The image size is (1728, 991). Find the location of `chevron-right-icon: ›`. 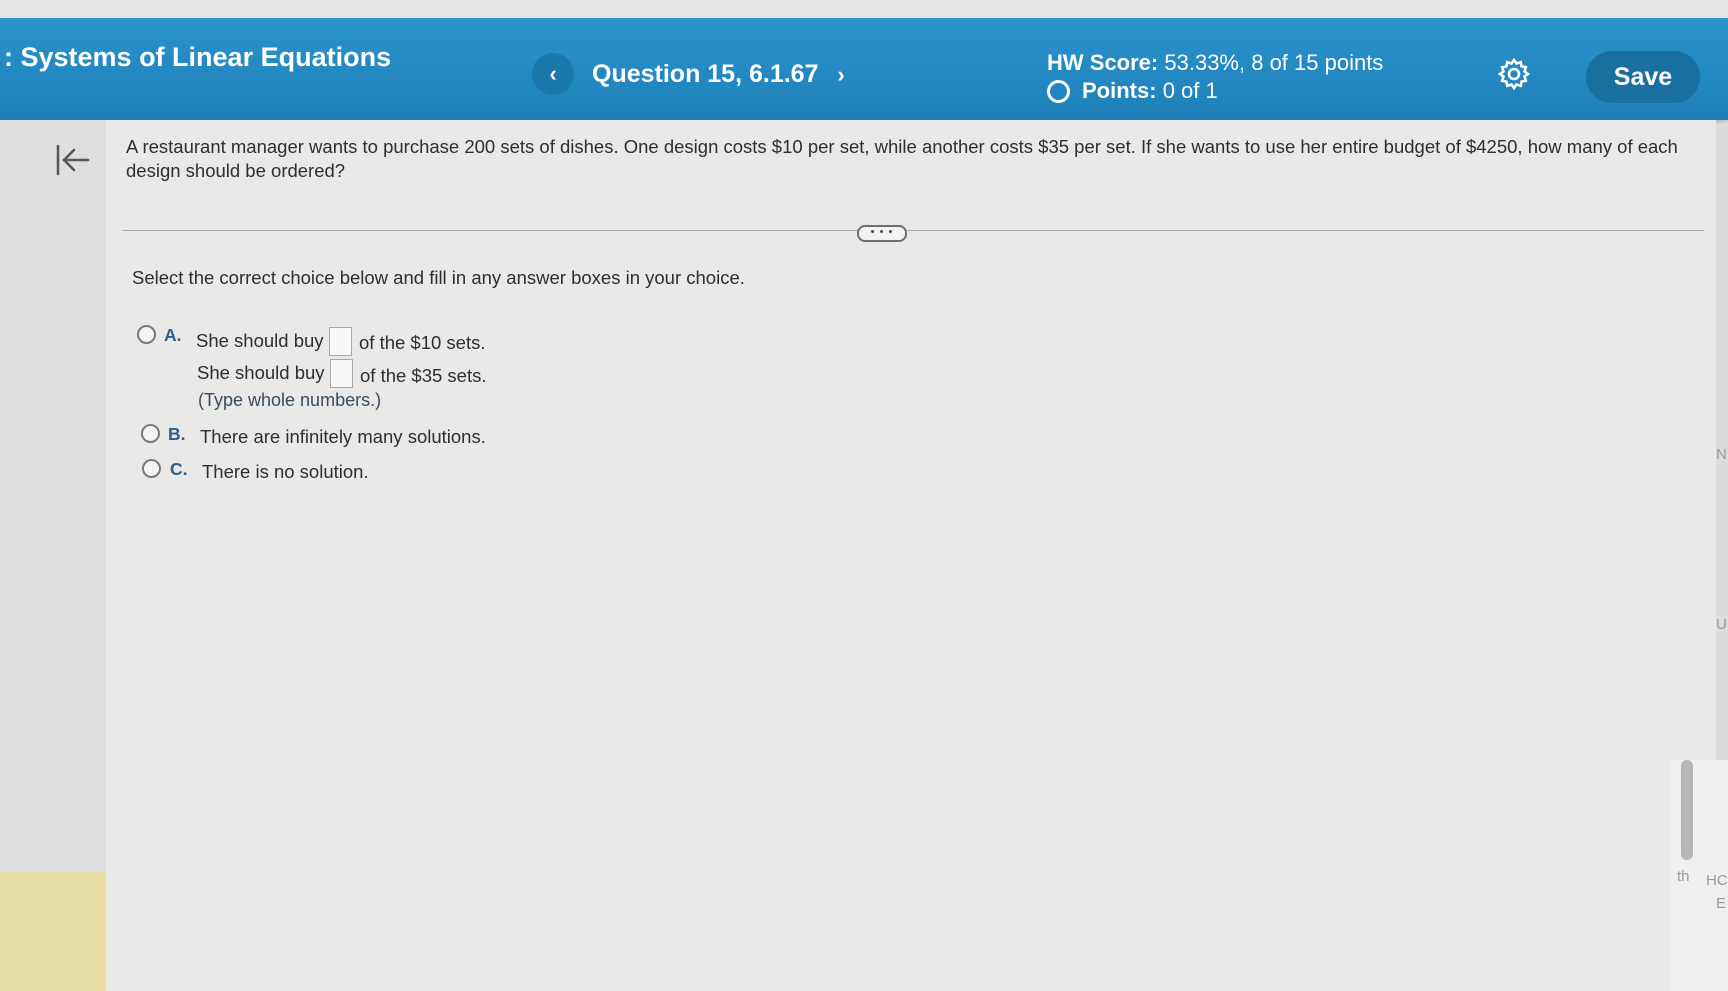

chevron-right-icon: › is located at coordinates (841, 74).